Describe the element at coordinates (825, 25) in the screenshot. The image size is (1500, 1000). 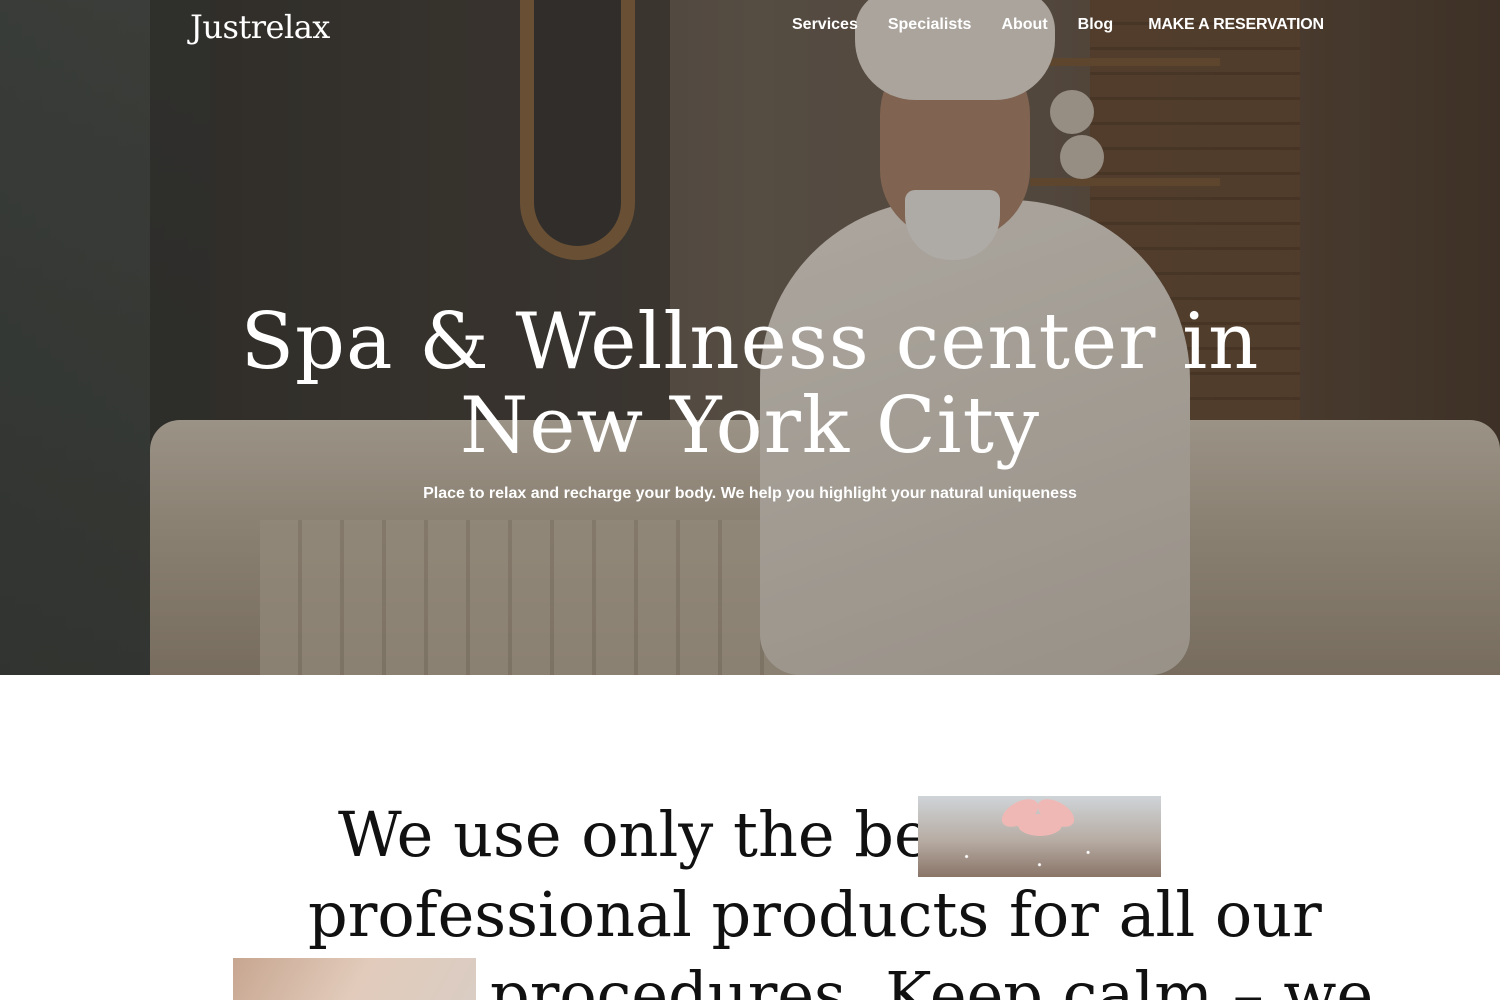
I see `nav-services: Services` at that location.